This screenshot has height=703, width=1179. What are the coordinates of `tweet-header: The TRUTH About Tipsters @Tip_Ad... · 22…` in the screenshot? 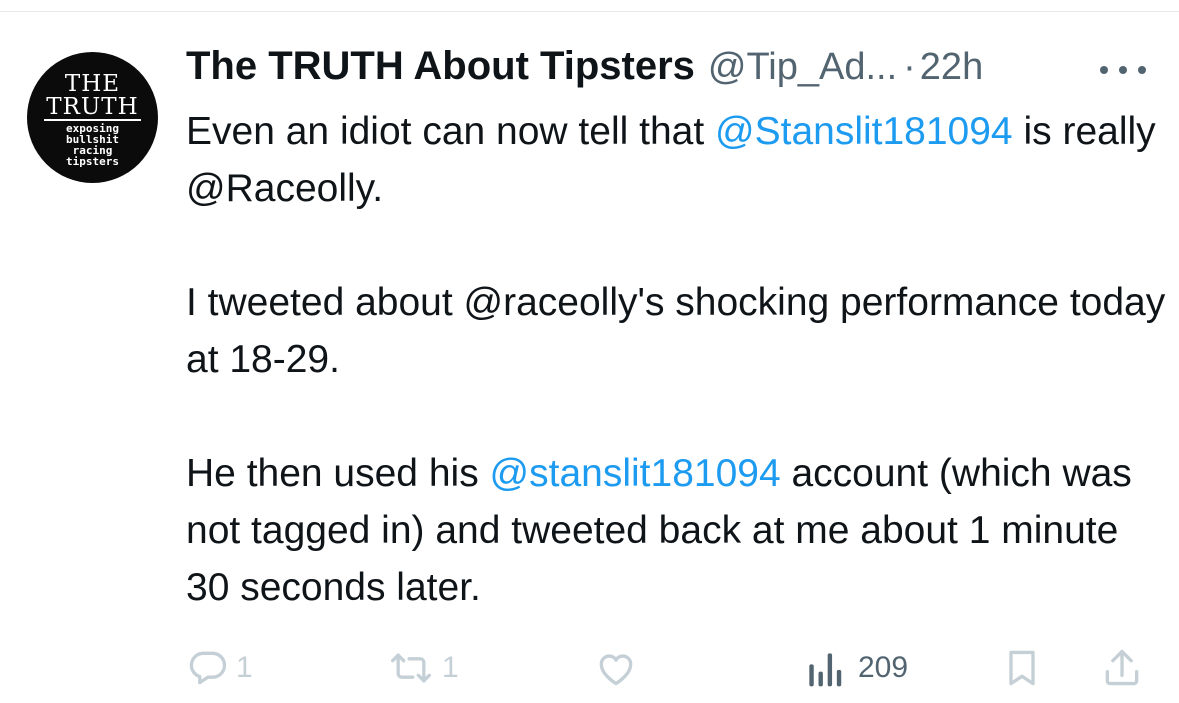 It's located at (584, 69).